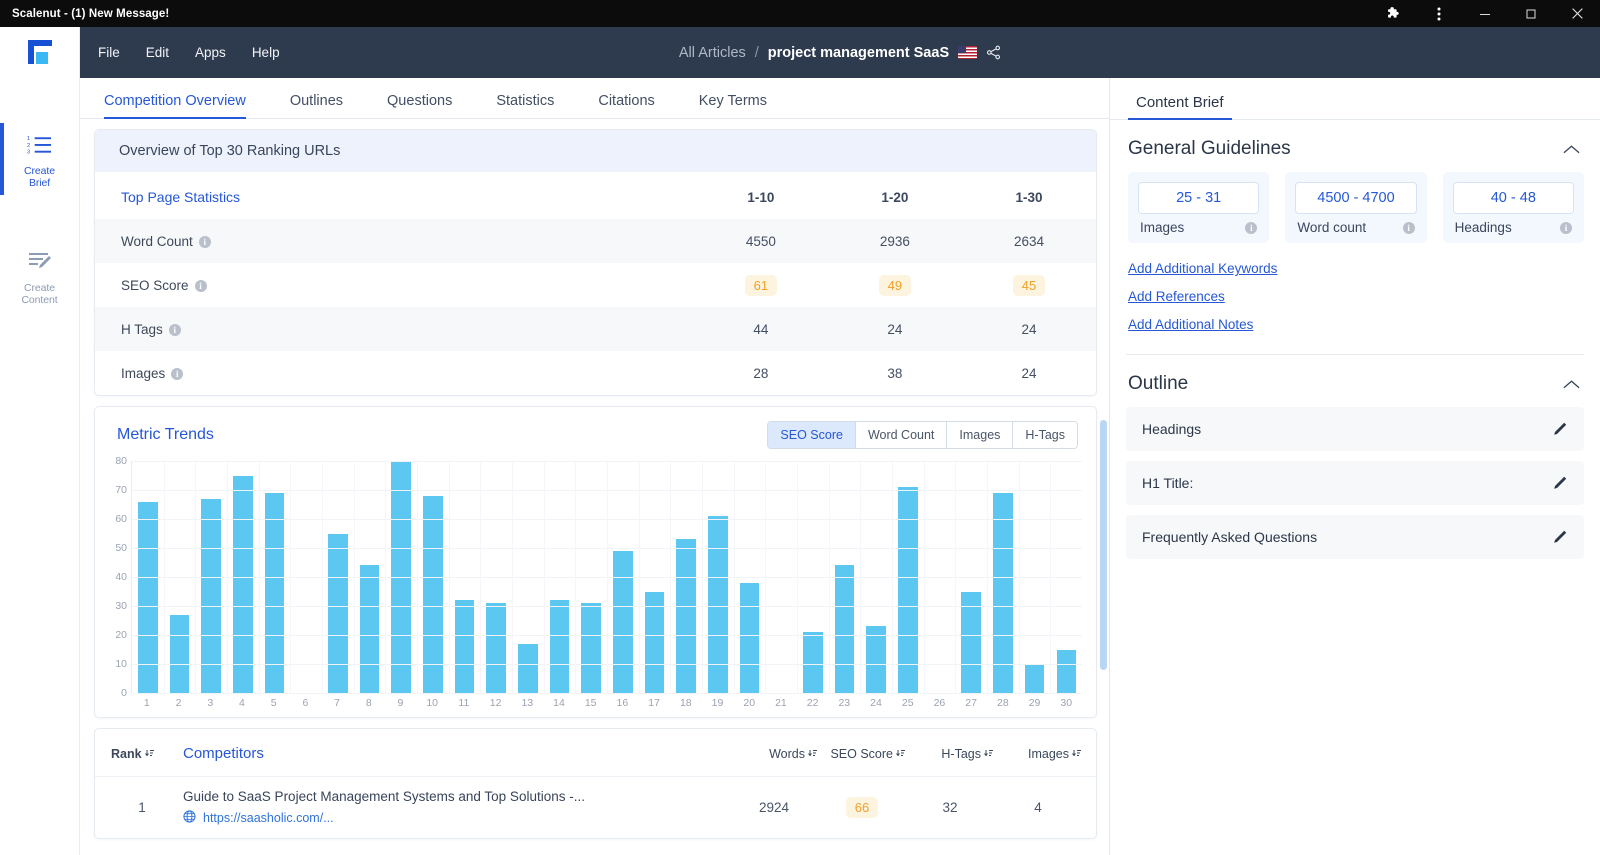 Image resolution: width=1600 pixels, height=855 pixels. What do you see at coordinates (1355, 381) in the screenshot?
I see `outline-header: Outline` at bounding box center [1355, 381].